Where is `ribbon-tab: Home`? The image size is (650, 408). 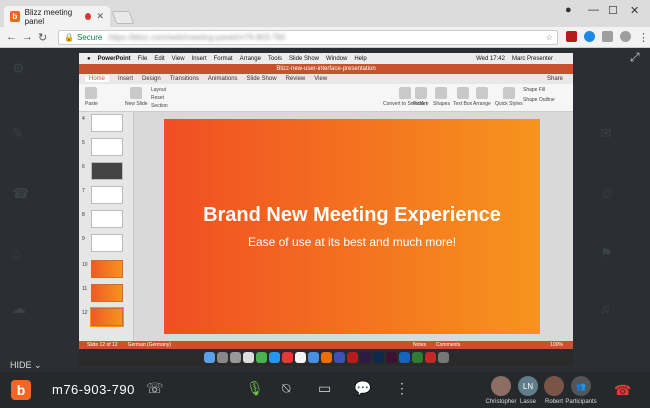 ribbon-tab: Home is located at coordinates (97, 79).